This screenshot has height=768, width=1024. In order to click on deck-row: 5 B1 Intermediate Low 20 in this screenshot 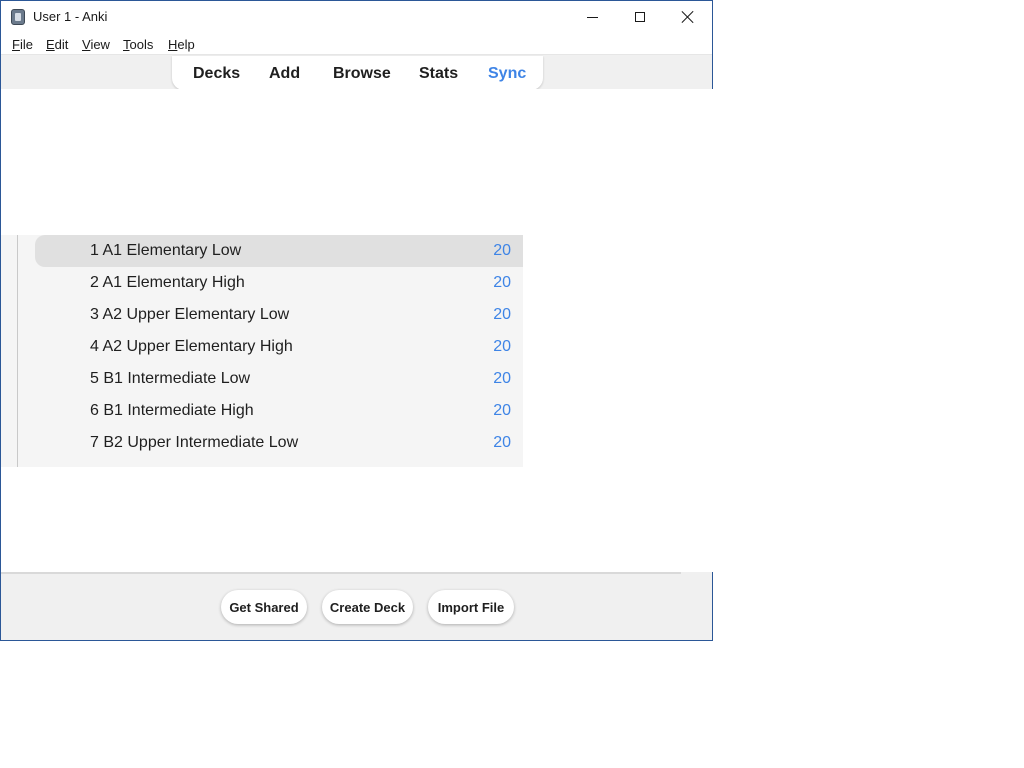, I will do `click(279, 379)`.